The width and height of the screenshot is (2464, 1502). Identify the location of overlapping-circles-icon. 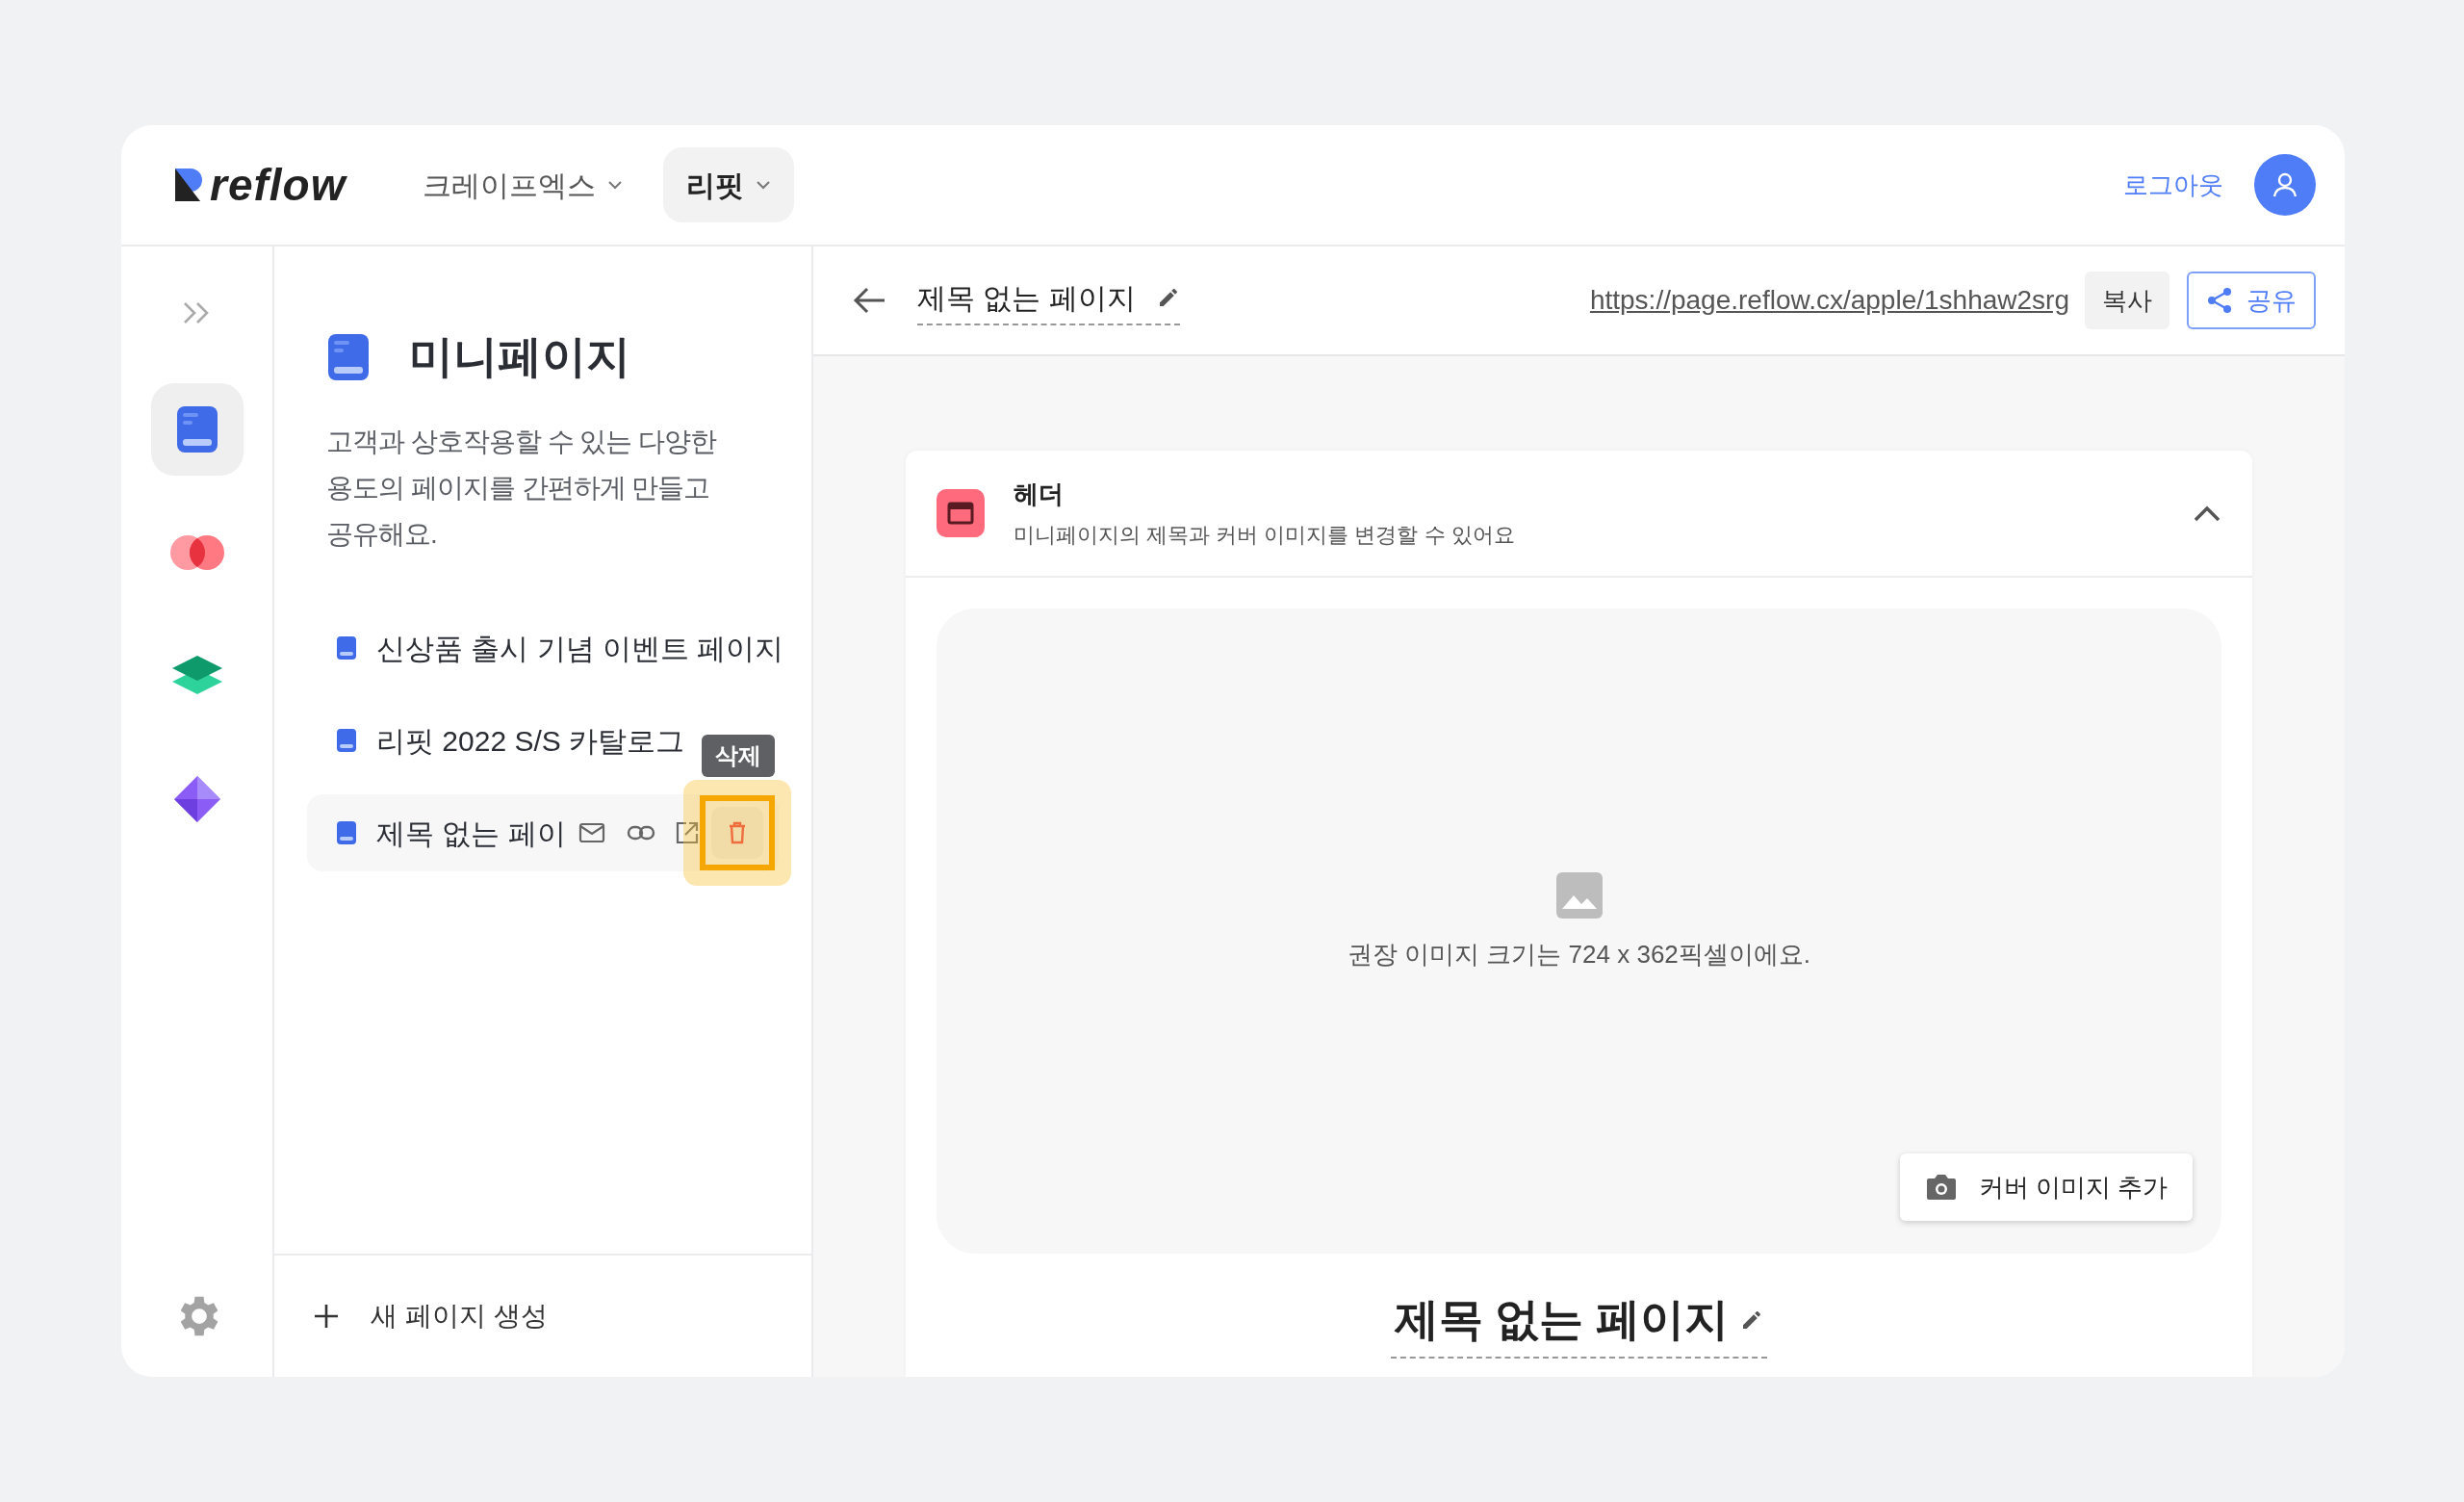
(196, 552).